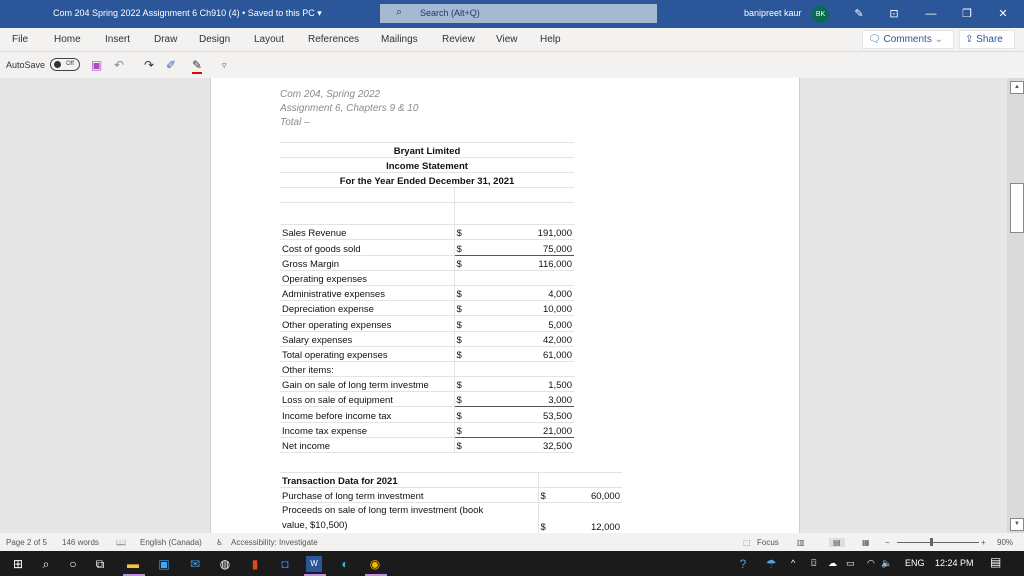 The height and width of the screenshot is (576, 1024). What do you see at coordinates (931, 14) in the screenshot?
I see `minimize-button: —` at bounding box center [931, 14].